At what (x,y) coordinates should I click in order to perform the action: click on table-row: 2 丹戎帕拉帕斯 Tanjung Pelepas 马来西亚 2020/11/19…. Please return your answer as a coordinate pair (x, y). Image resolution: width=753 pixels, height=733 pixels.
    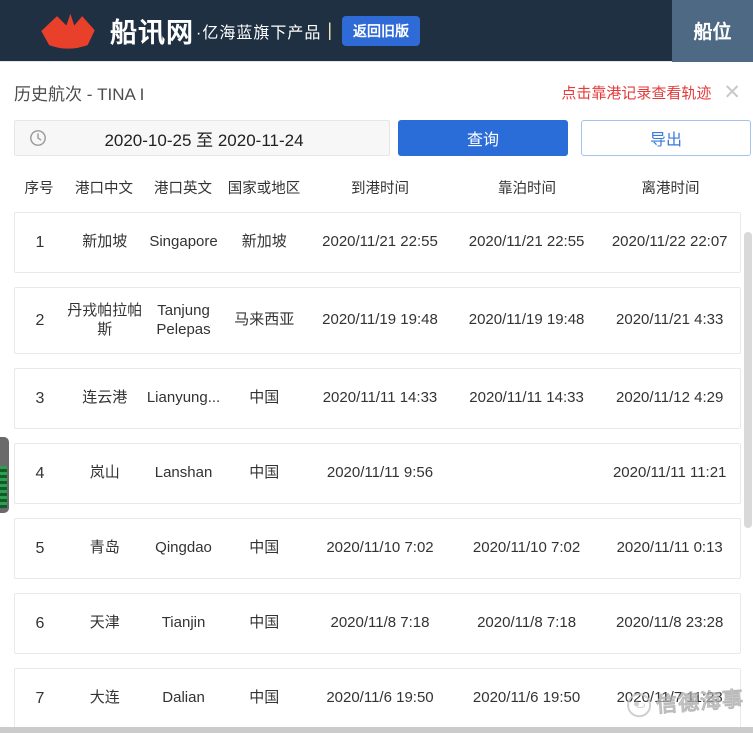
    Looking at the image, I should click on (377, 321).